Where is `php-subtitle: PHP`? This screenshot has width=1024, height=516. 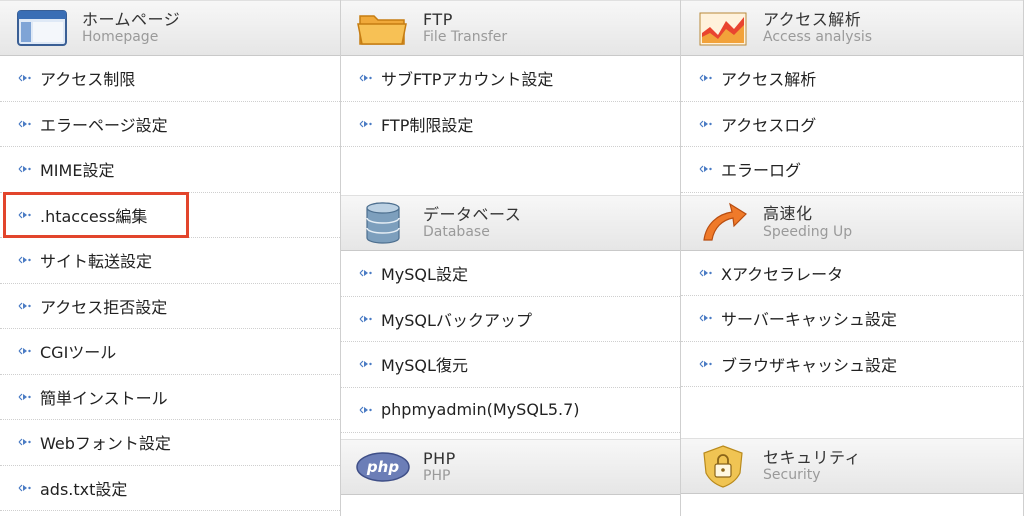
php-subtitle: PHP is located at coordinates (437, 476).